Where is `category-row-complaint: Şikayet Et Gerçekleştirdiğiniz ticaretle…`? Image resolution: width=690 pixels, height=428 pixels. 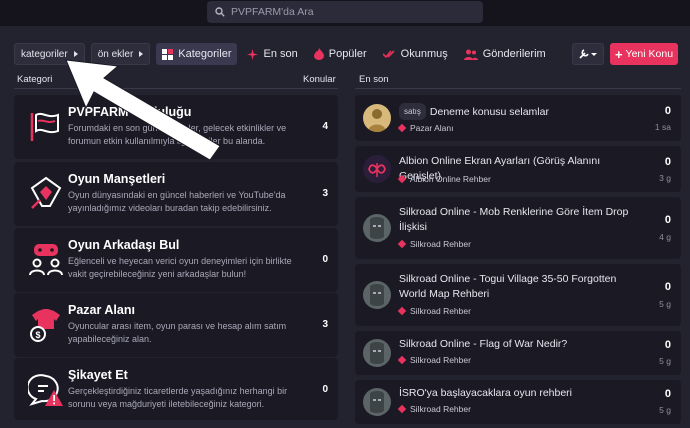 category-row-complaint: Şikayet Et Gerçekleştirdiğiniz ticaretle… is located at coordinates (176, 389).